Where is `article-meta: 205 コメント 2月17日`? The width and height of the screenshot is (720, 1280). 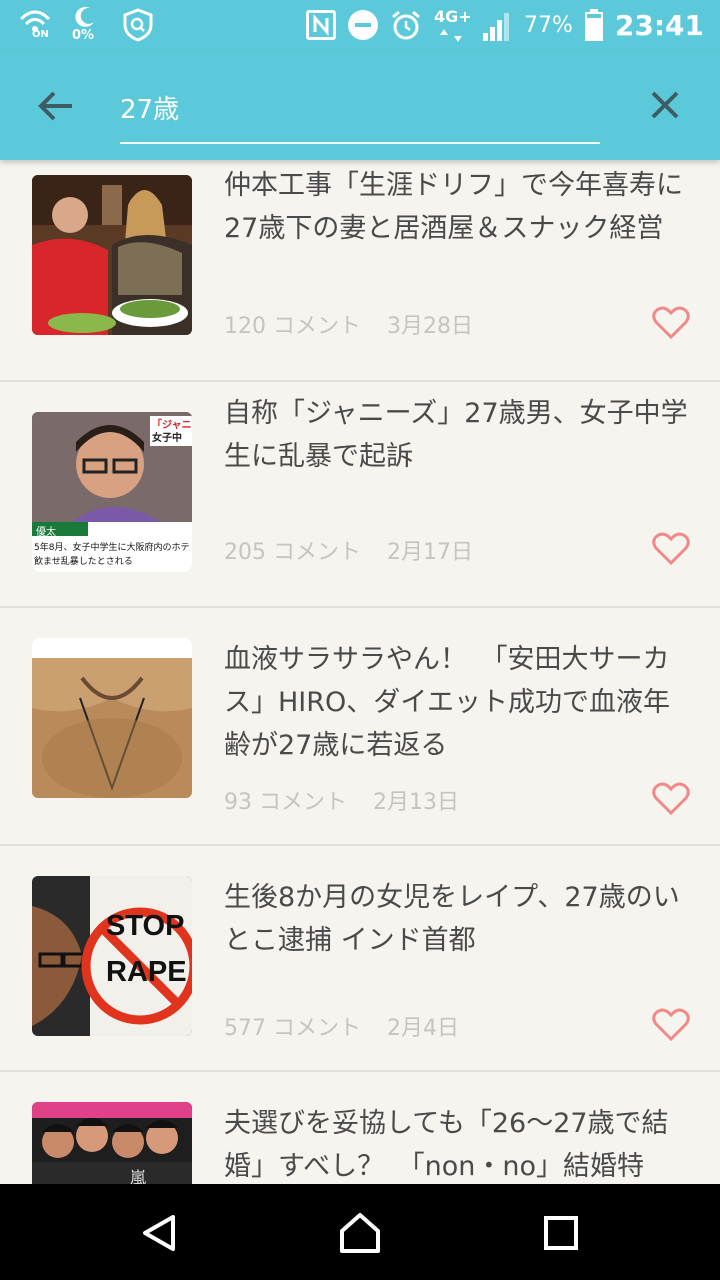 article-meta: 205 コメント 2月17日 is located at coordinates (348, 550).